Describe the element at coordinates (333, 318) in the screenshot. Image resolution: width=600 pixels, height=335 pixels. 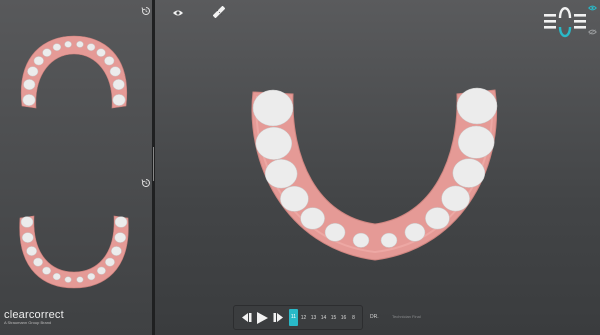
I see `step-item: 15` at that location.